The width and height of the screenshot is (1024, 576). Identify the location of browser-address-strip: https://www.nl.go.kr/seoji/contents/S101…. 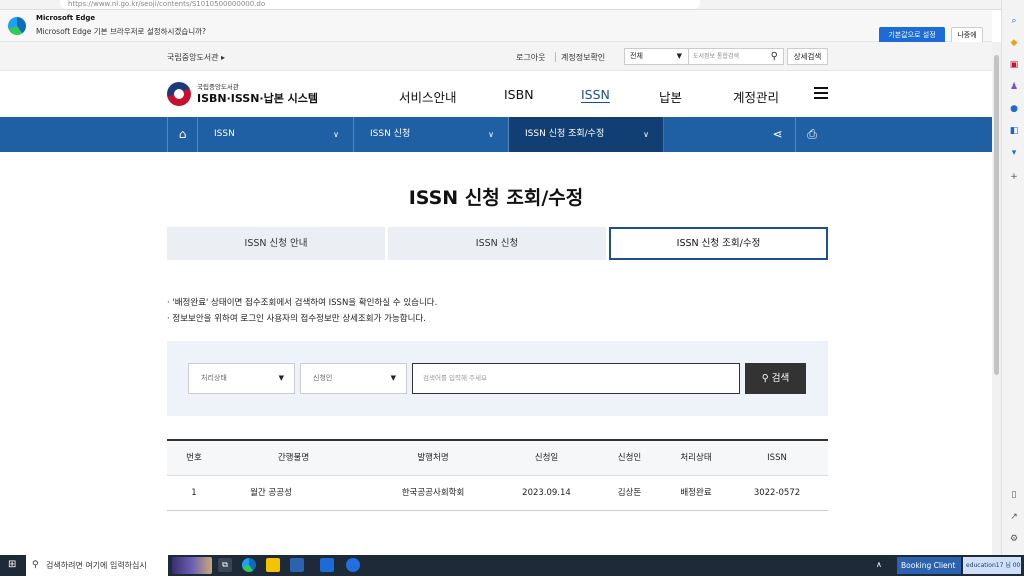
(512, 5).